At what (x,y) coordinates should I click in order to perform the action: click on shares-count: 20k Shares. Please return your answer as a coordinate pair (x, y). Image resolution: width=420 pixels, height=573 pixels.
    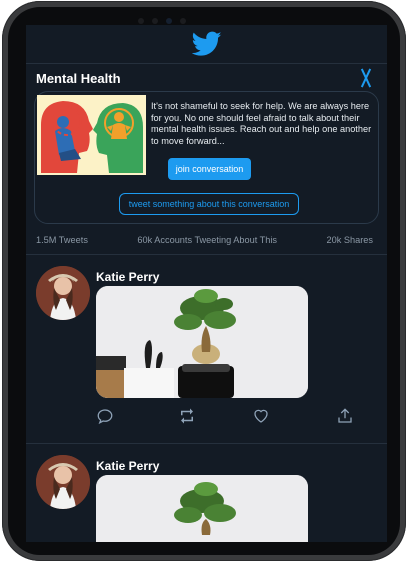
    Looking at the image, I should click on (349, 240).